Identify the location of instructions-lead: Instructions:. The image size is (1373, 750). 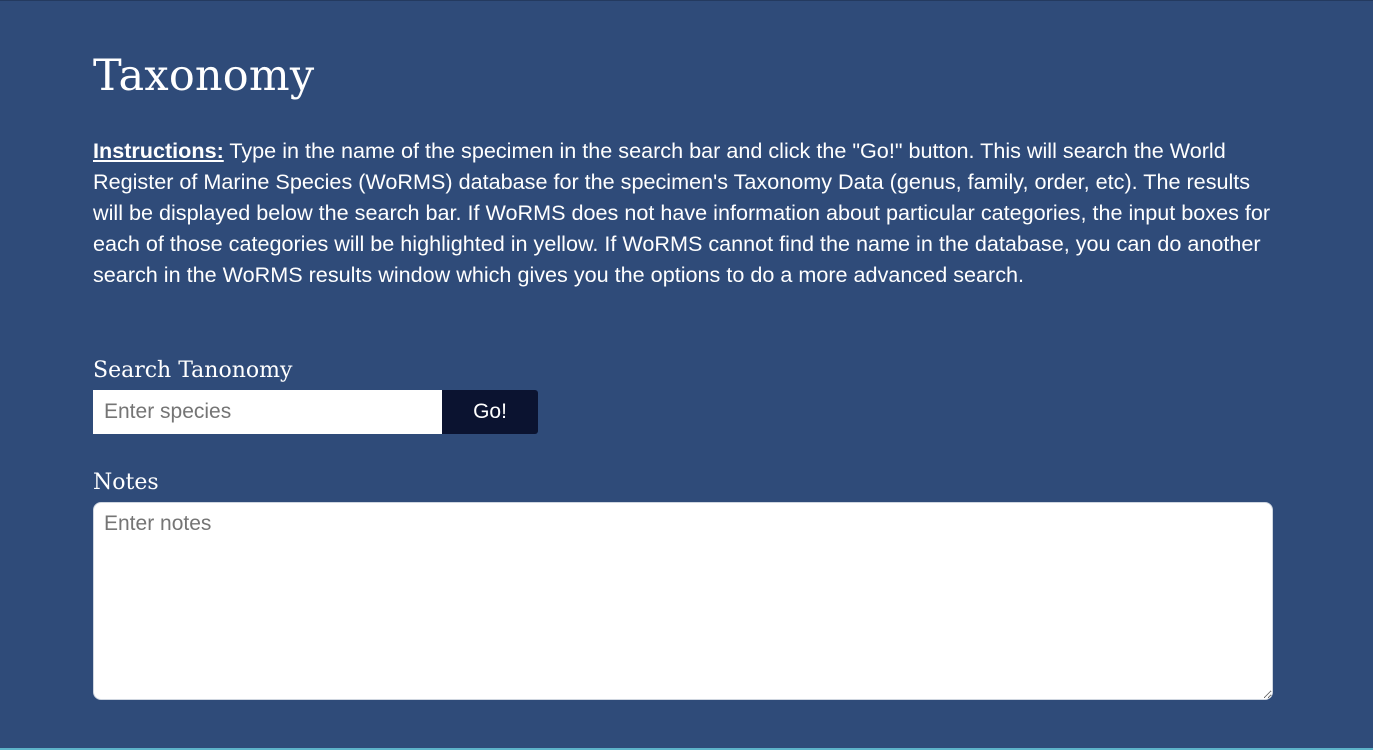
(158, 150).